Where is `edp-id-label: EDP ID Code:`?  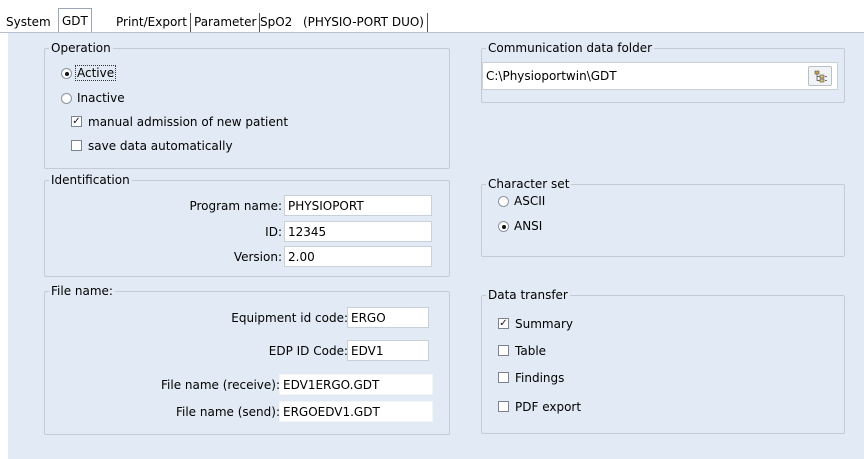 edp-id-label: EDP ID Code: is located at coordinates (308, 351).